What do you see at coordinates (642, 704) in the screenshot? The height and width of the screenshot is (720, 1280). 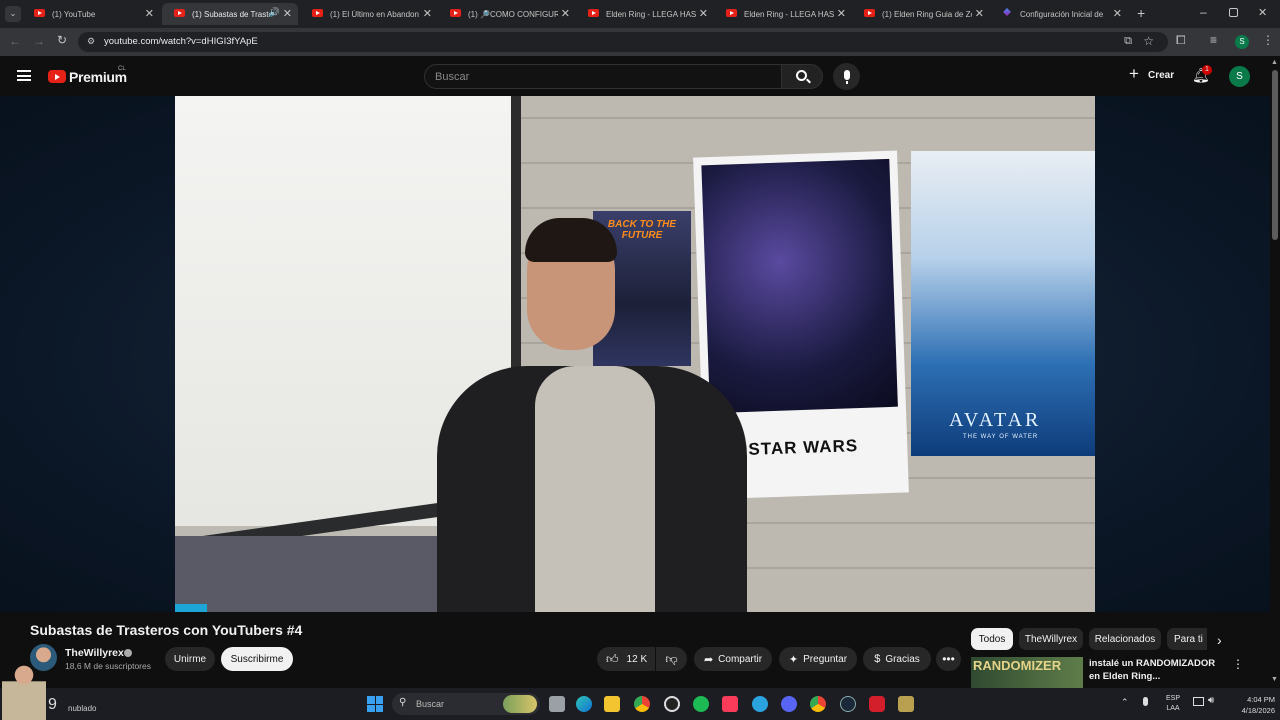 I see `chrome-icon` at bounding box center [642, 704].